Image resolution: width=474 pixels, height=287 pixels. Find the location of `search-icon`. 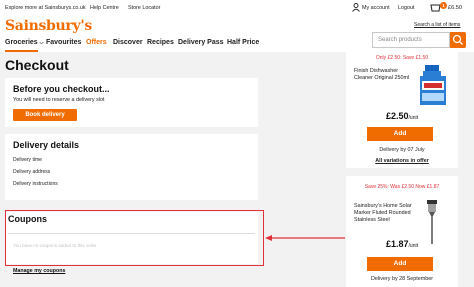

search-icon is located at coordinates (457, 39).